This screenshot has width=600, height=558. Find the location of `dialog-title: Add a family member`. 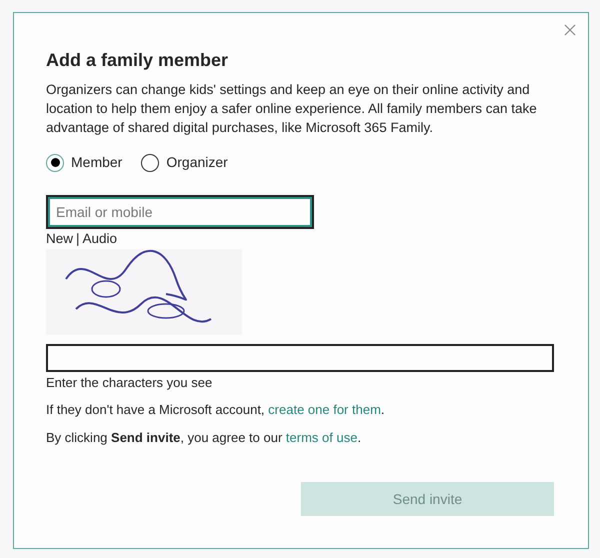

dialog-title: Add a family member is located at coordinates (138, 60).